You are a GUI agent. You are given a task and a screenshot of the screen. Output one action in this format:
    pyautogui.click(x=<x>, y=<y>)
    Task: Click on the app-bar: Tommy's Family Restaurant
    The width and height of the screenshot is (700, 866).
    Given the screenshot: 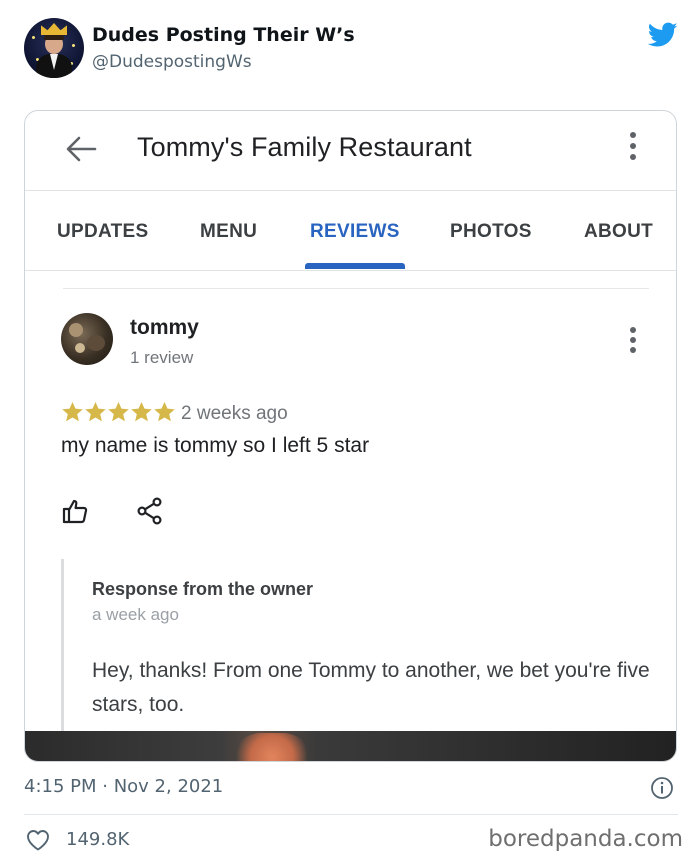 What is the action you would take?
    pyautogui.click(x=350, y=151)
    